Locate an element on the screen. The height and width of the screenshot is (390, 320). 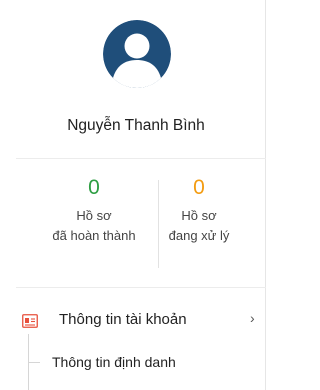
stat-in-progress-label-line1: Hồ sơ is located at coordinates (199, 215).